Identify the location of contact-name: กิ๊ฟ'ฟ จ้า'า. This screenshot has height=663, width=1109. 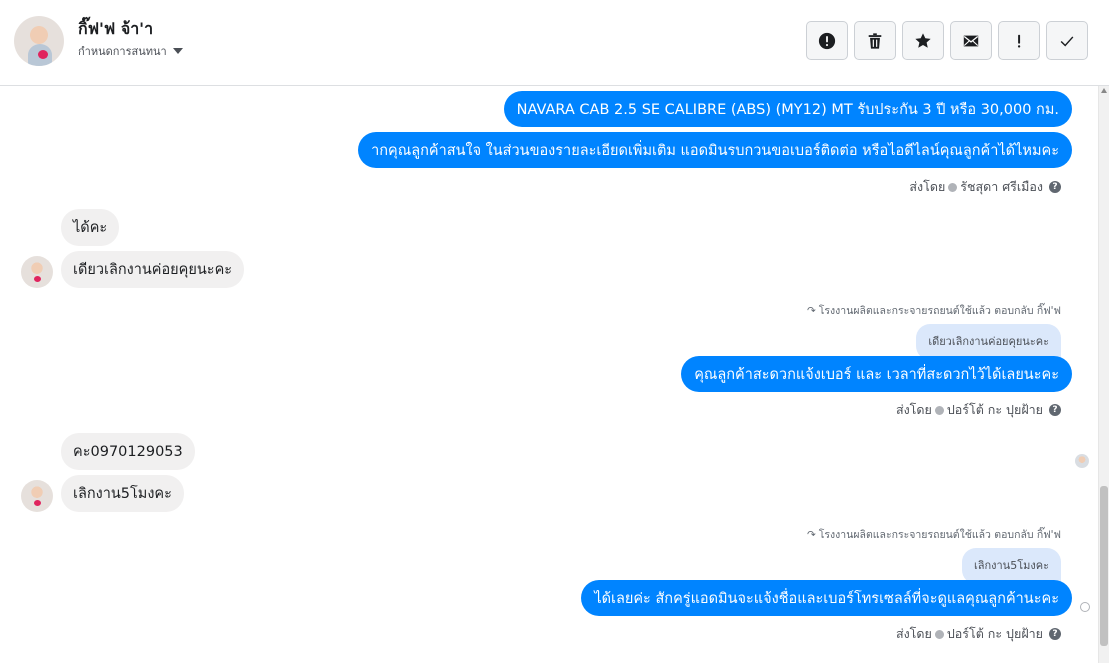
(115, 29).